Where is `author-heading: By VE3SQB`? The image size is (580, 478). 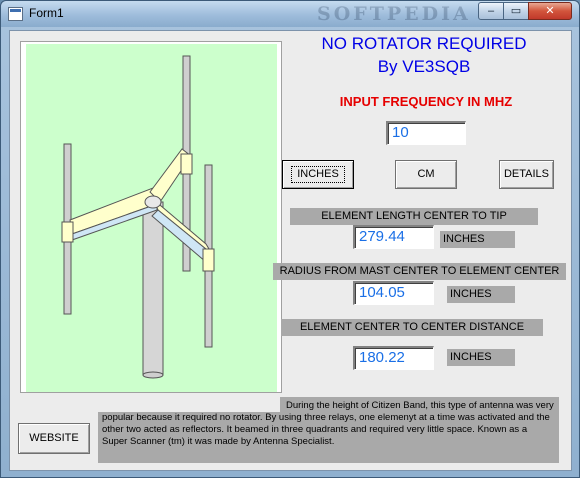
author-heading: By VE3SQB is located at coordinates (424, 66).